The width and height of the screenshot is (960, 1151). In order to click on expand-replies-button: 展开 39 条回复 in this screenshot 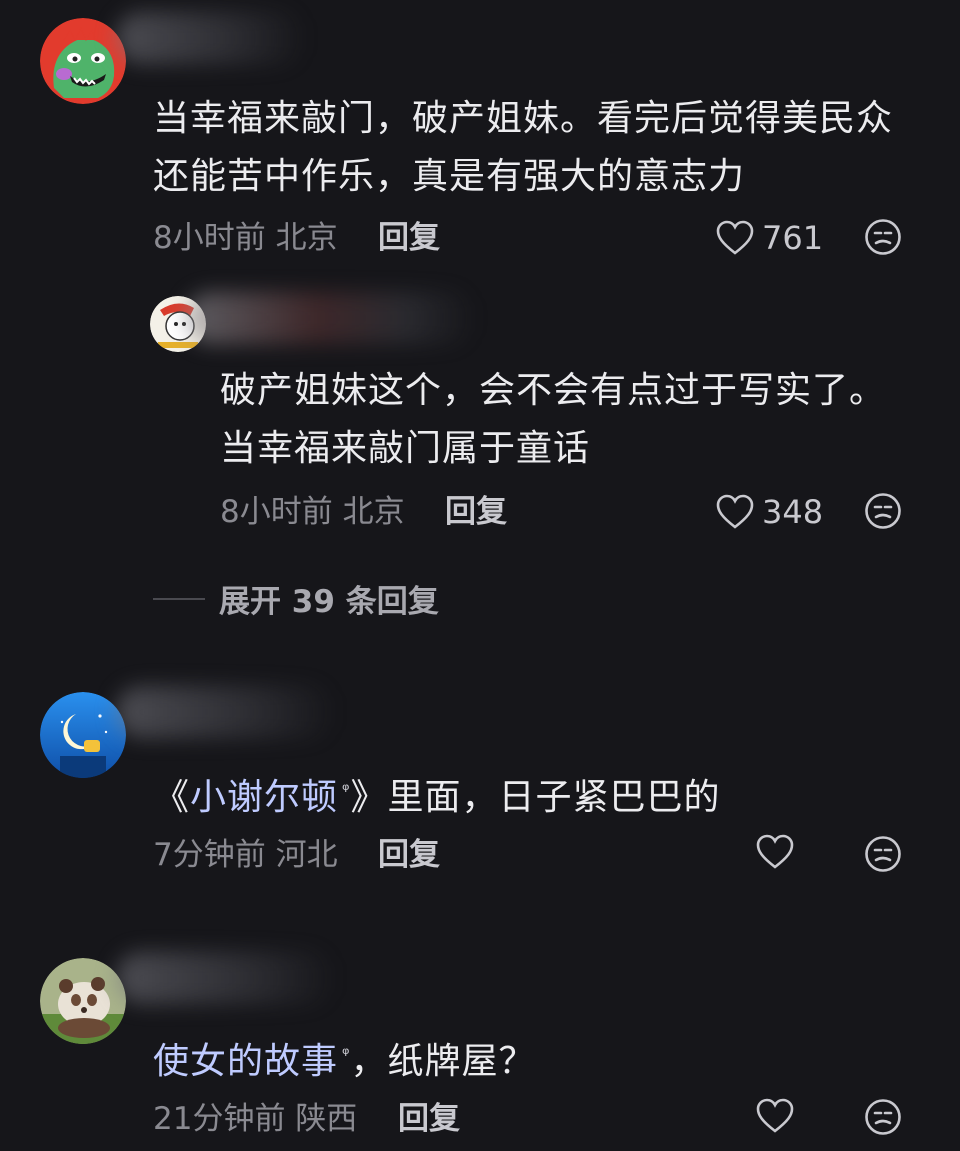, I will do `click(296, 598)`.